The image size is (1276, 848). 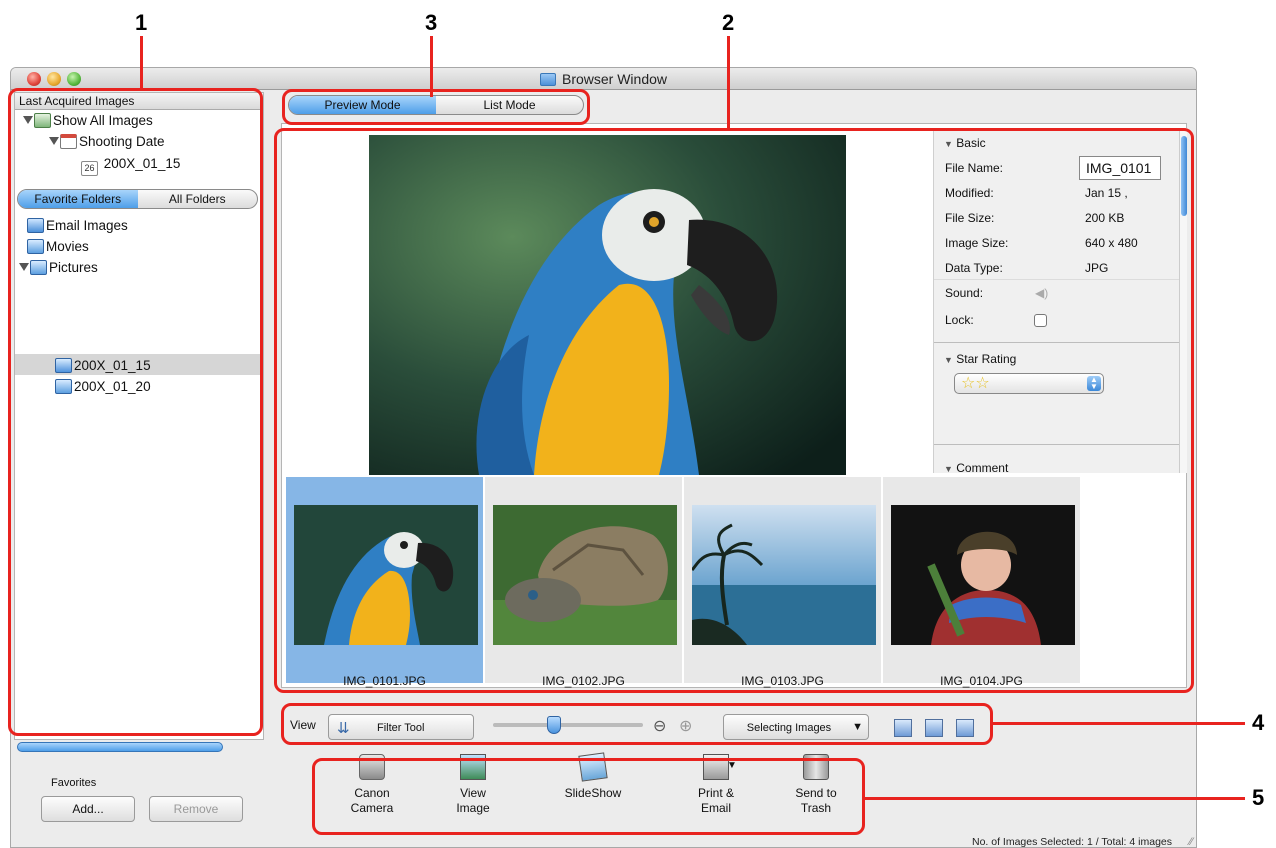 I want to click on resize-grip-icon: ⁄⁄, so click(x=1191, y=841).